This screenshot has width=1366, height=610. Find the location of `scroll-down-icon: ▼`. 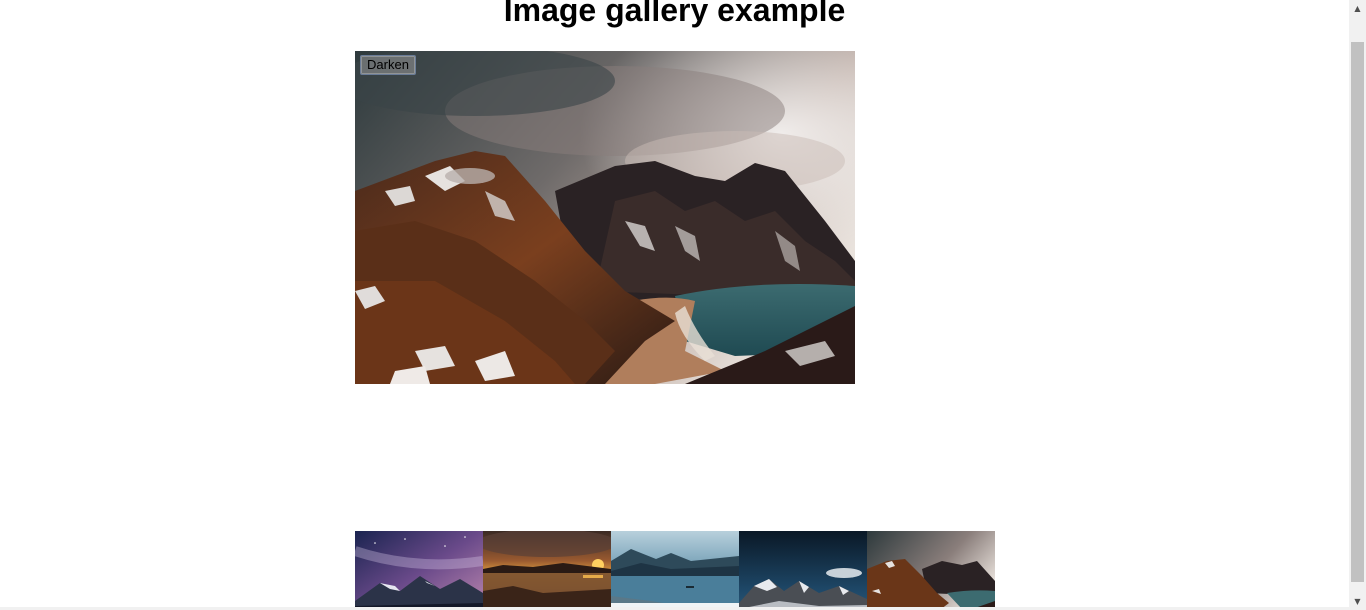

scroll-down-icon: ▼ is located at coordinates (1357, 601).